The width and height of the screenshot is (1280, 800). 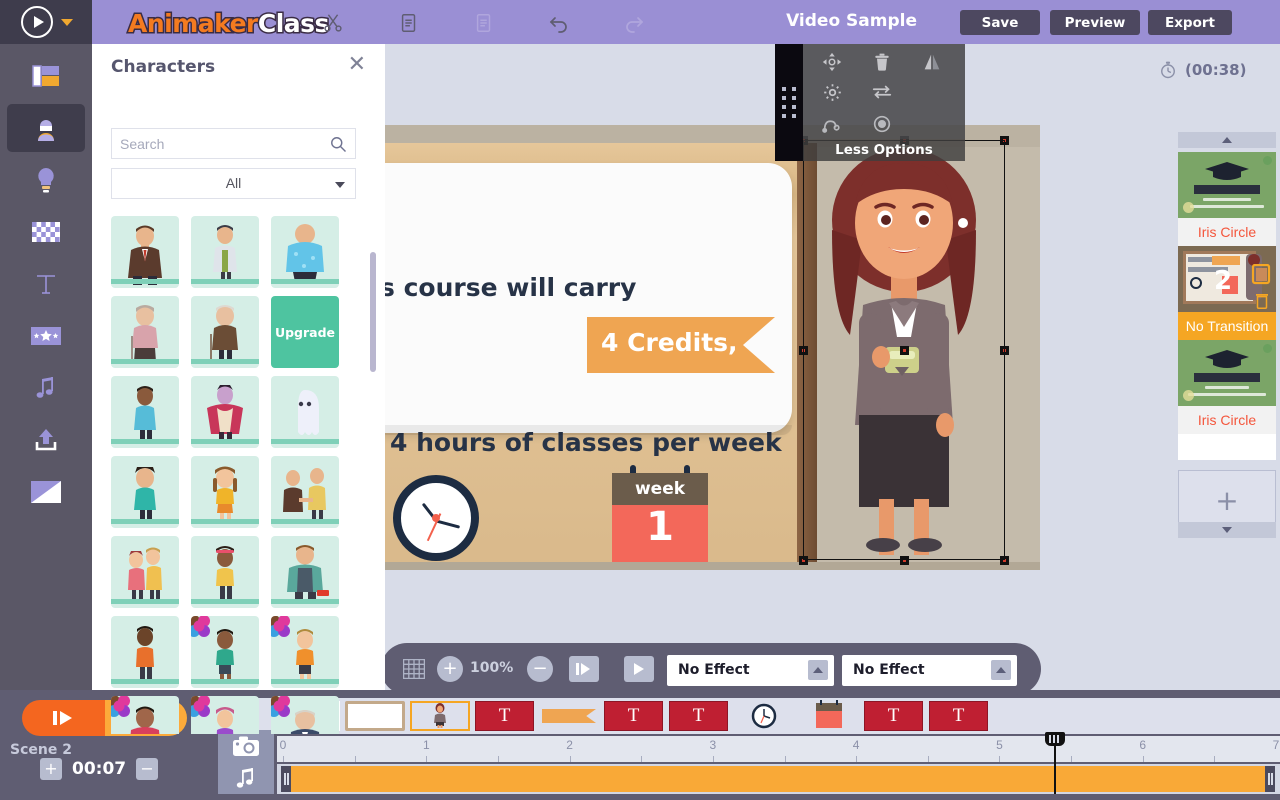 I want to click on resize-handle-se, so click(x=1004, y=560).